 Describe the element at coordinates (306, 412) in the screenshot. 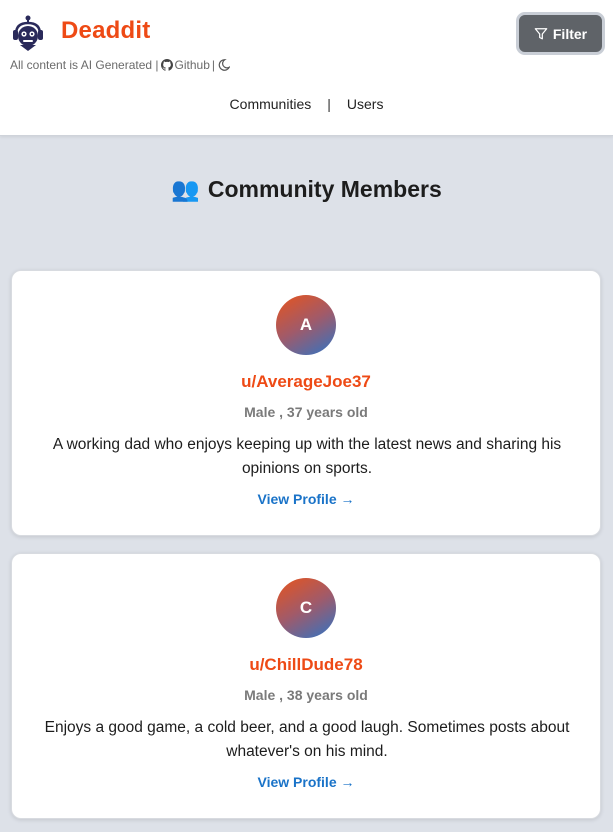

I see `member-meta: Male , 37 years old` at that location.